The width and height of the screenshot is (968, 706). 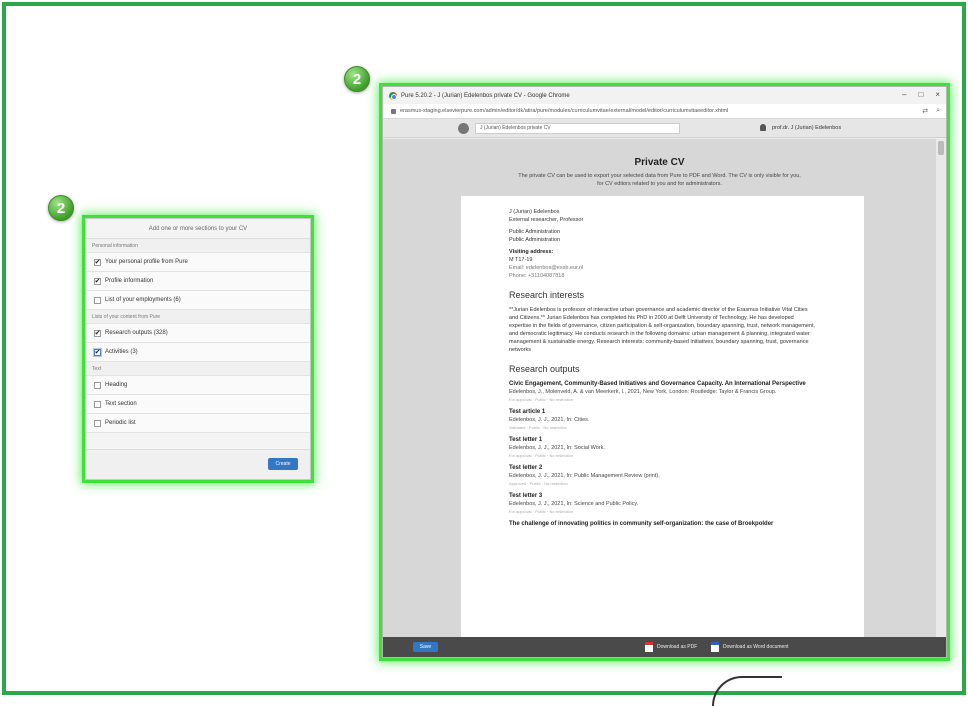 I want to click on download-pdf-button: Download as PDF, so click(x=671, y=647).